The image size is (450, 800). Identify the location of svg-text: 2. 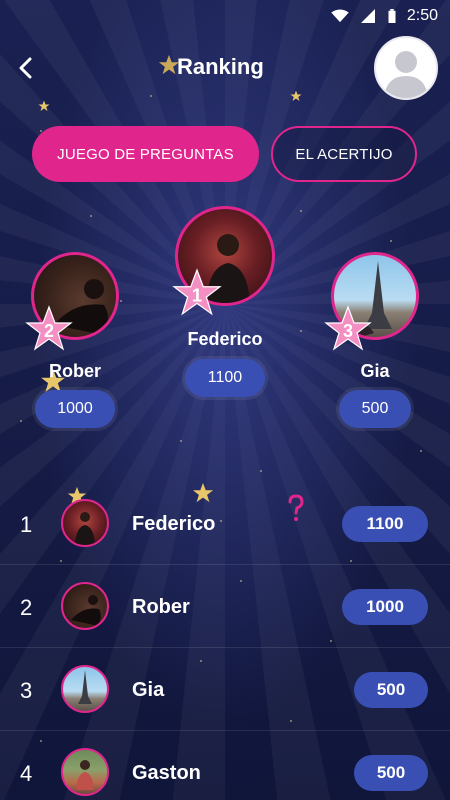
(49, 331).